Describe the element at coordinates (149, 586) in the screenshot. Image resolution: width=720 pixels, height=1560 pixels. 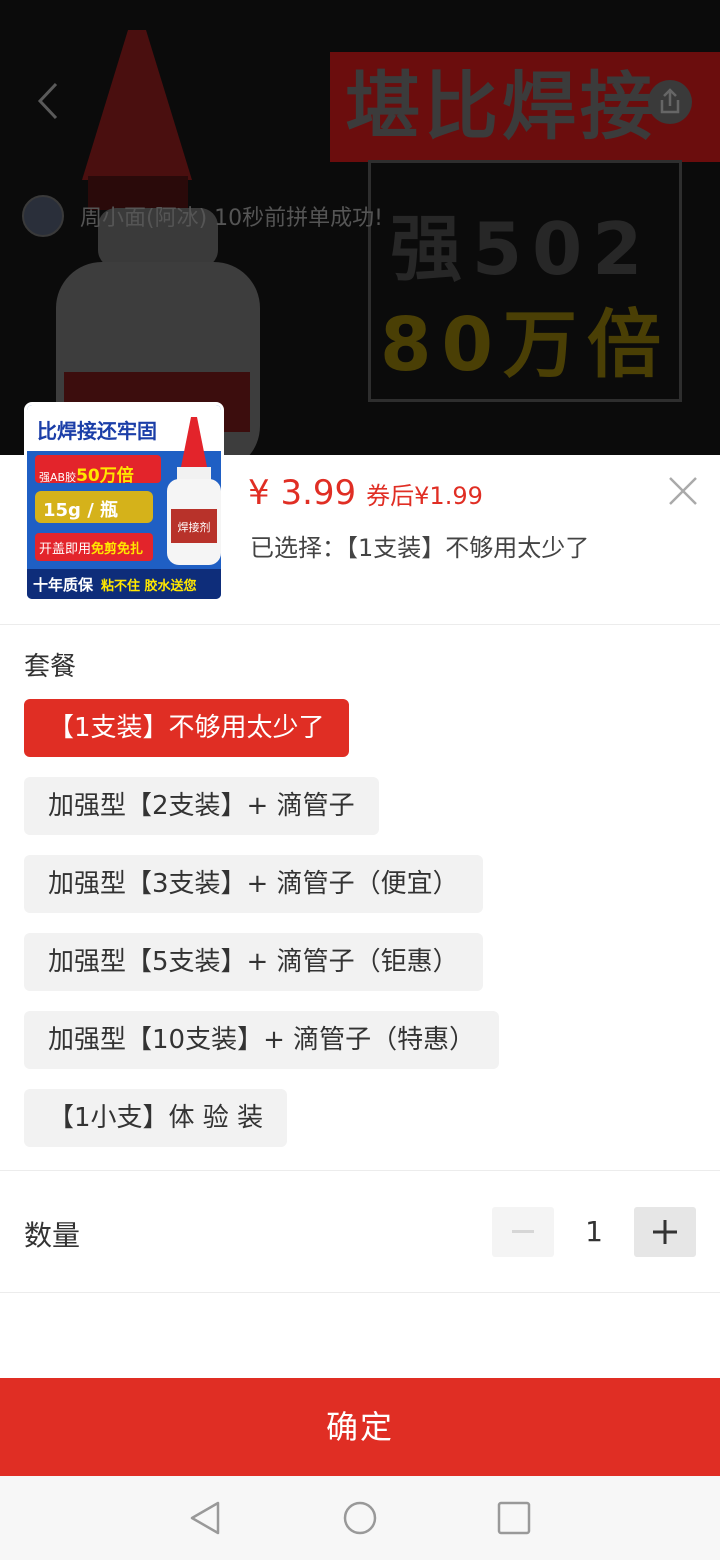
I see `thumbnail-footer-extra: 粘不住 胶水送您` at that location.